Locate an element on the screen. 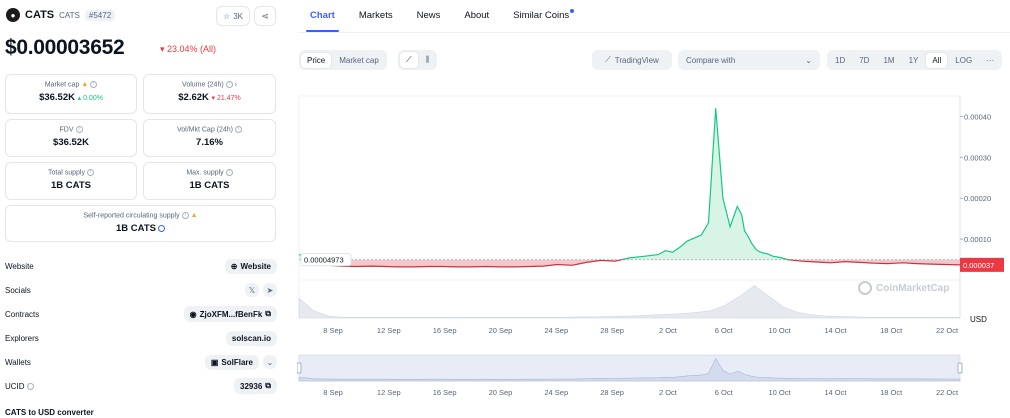 Image resolution: width=1010 pixels, height=418 pixels. website-link-text: Website is located at coordinates (255, 266).